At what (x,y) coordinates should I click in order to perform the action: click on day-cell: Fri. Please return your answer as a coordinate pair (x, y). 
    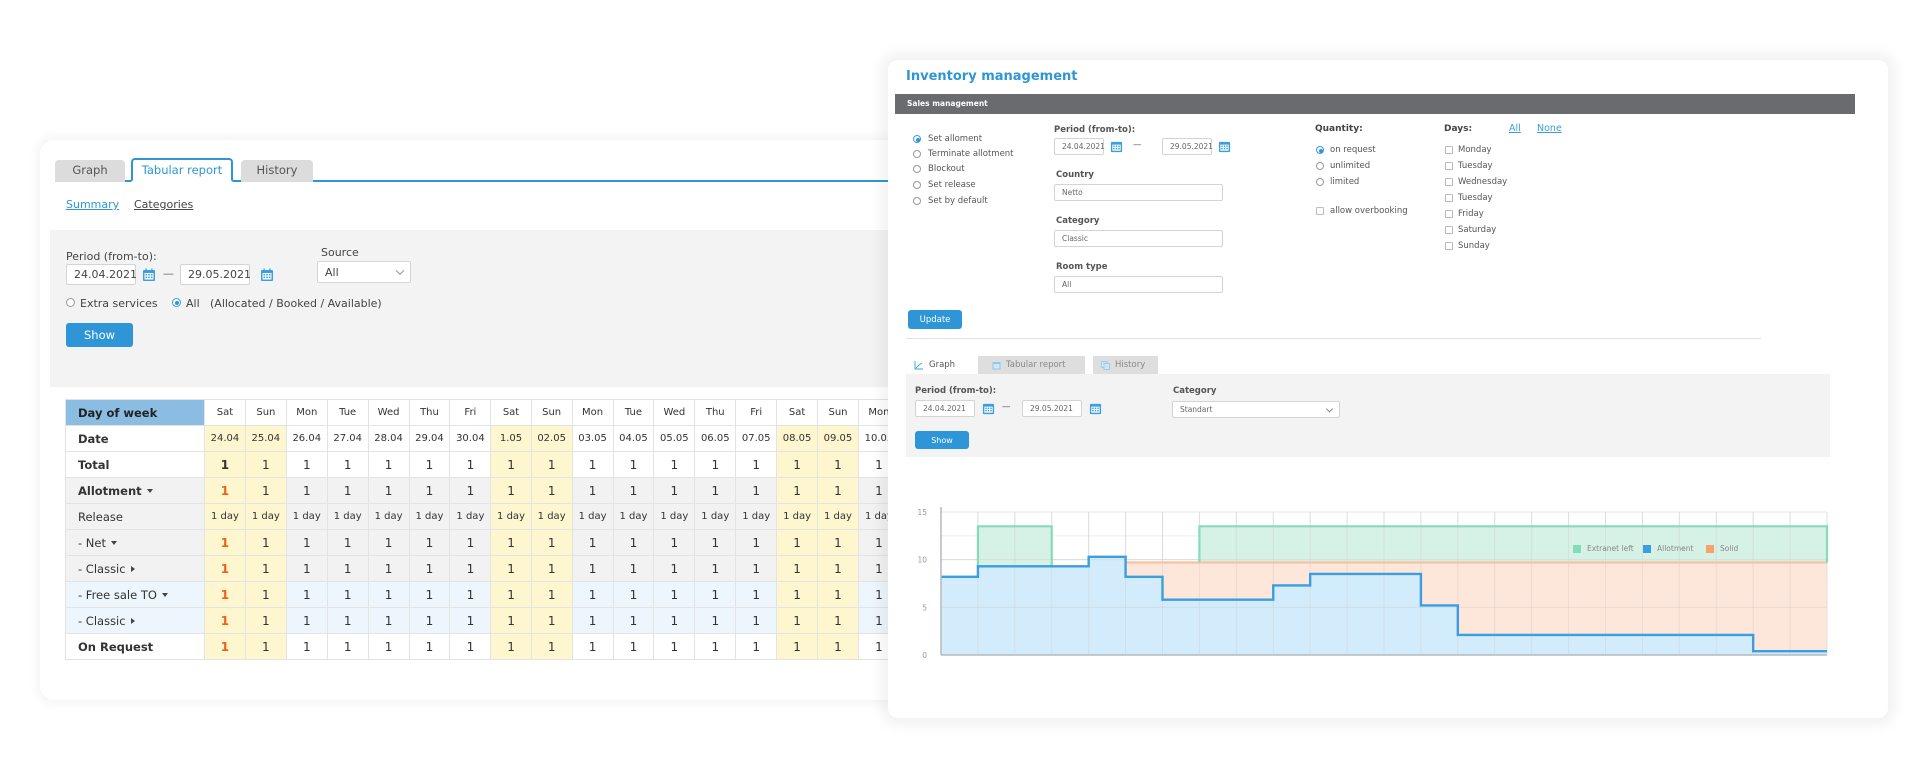
    Looking at the image, I should click on (470, 412).